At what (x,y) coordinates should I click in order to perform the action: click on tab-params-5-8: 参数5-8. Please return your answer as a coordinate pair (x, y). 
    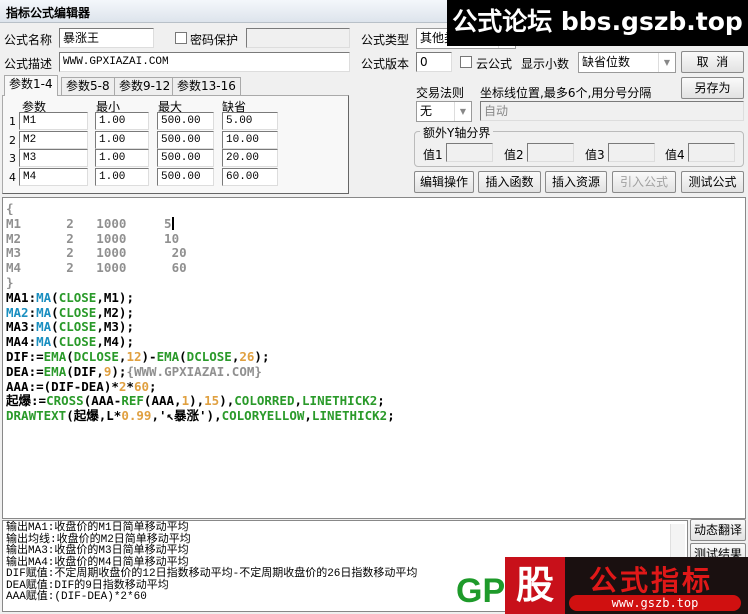
    Looking at the image, I should click on (88, 86).